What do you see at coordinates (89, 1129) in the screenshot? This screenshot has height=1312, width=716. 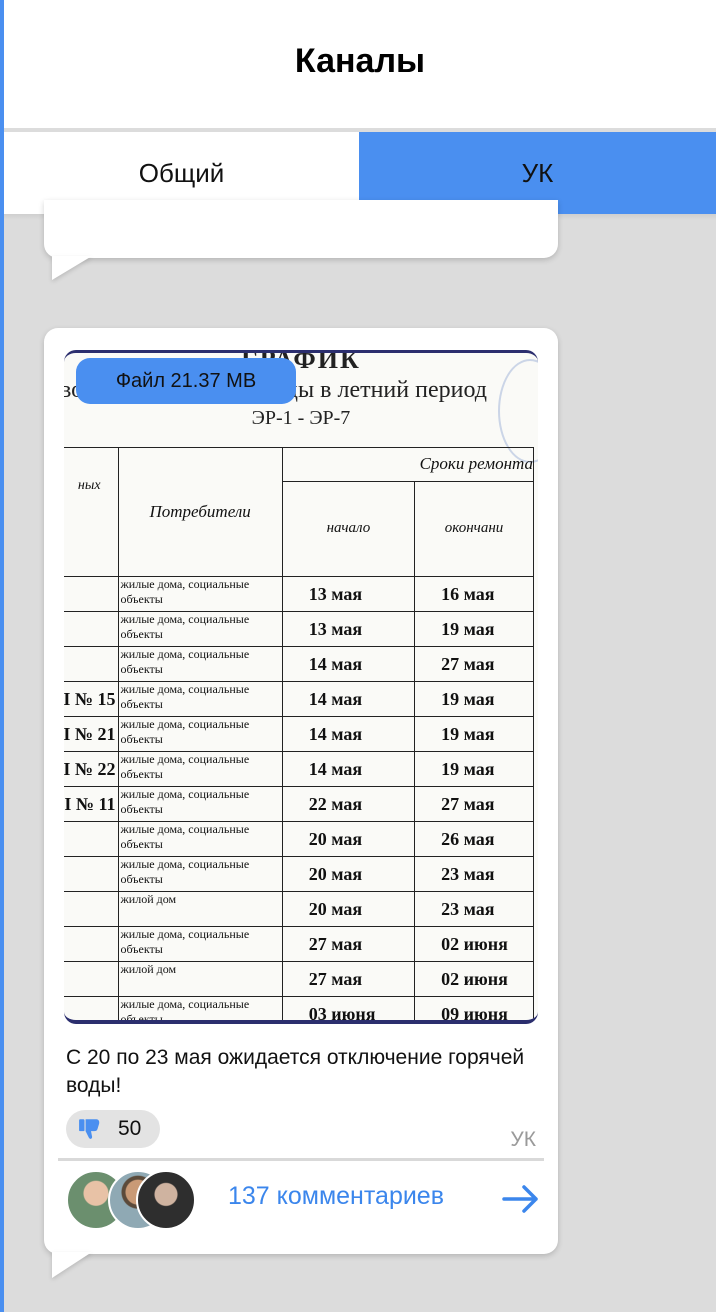 I see `thumbs-down-icon` at bounding box center [89, 1129].